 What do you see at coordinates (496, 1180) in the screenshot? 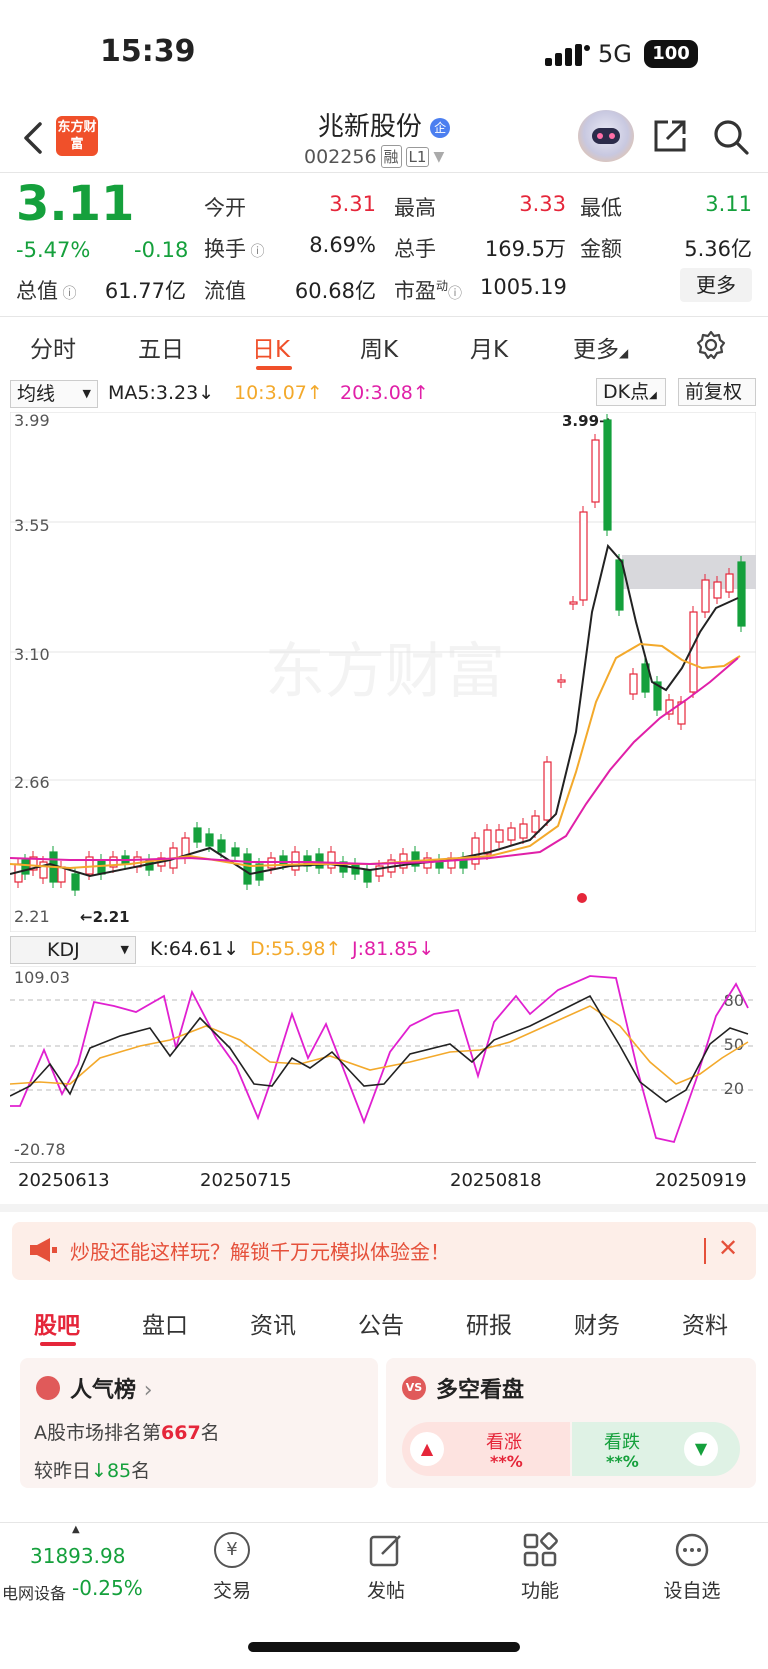
I see `date-label-3: 20250818` at bounding box center [496, 1180].